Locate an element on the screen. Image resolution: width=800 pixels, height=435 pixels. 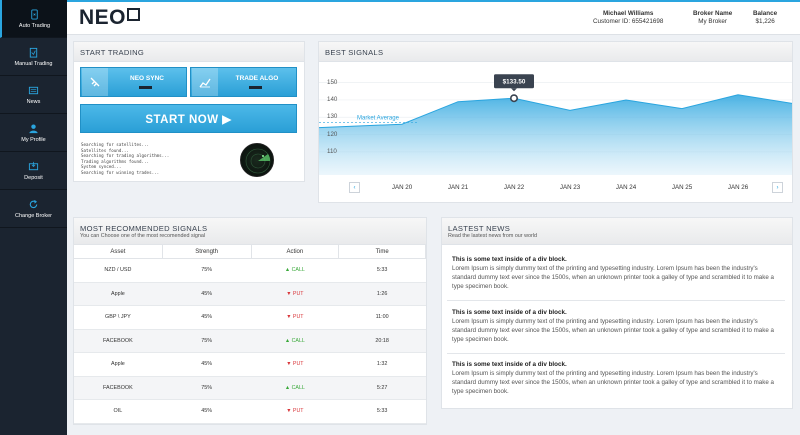
table-row: Apple 45% ▼ PUT 1:32 is located at coordinates (249, 364).